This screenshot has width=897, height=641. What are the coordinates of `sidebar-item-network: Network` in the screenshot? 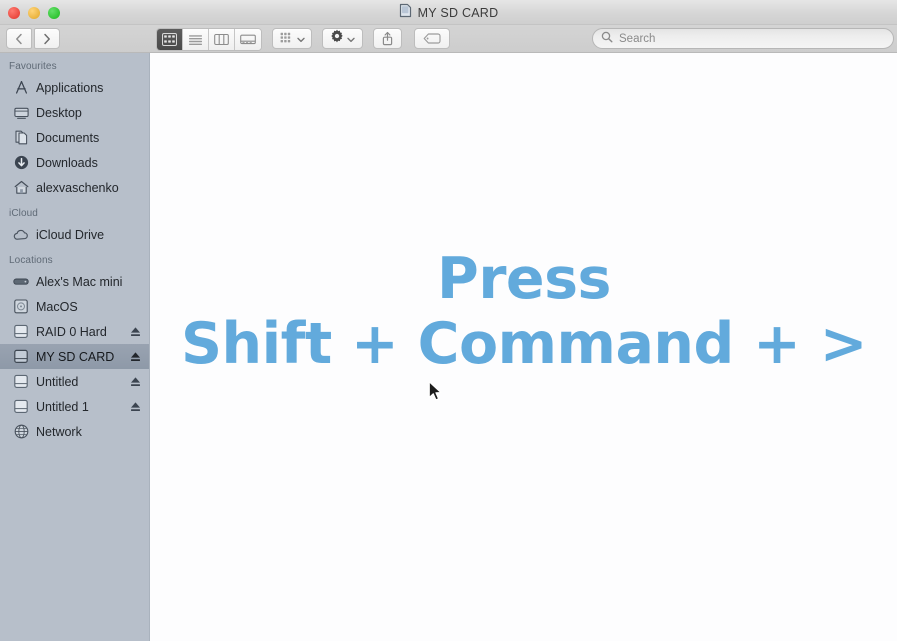 It's located at (74, 431).